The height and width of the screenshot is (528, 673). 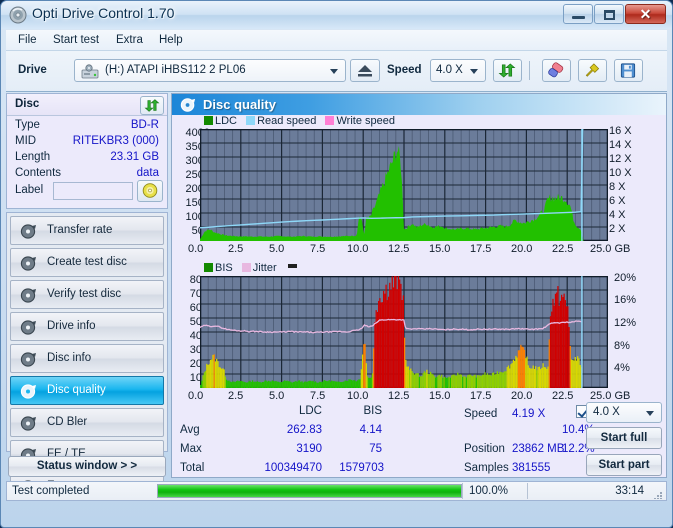 I want to click on start-part-label: Start part, so click(x=624, y=465).